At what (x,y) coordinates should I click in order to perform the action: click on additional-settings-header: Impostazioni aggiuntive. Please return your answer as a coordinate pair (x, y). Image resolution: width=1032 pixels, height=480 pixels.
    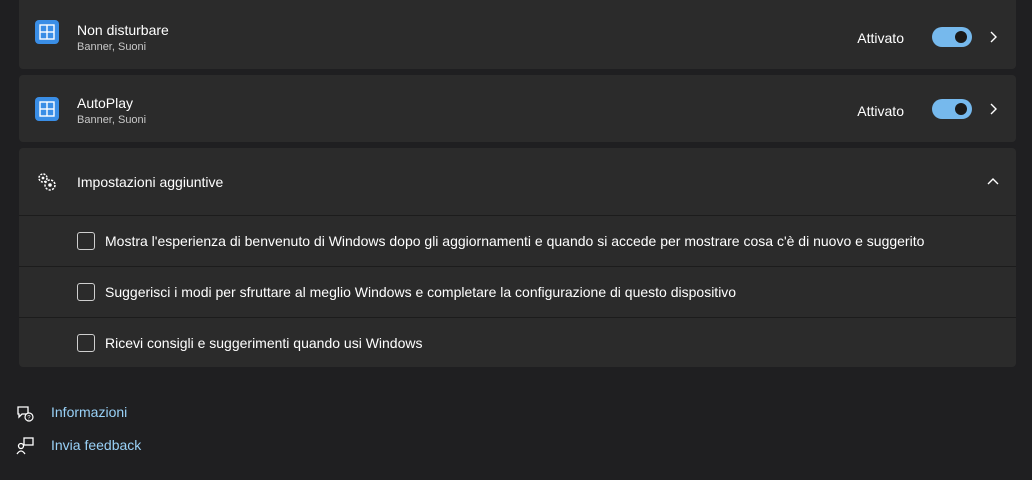
    Looking at the image, I should click on (517, 181).